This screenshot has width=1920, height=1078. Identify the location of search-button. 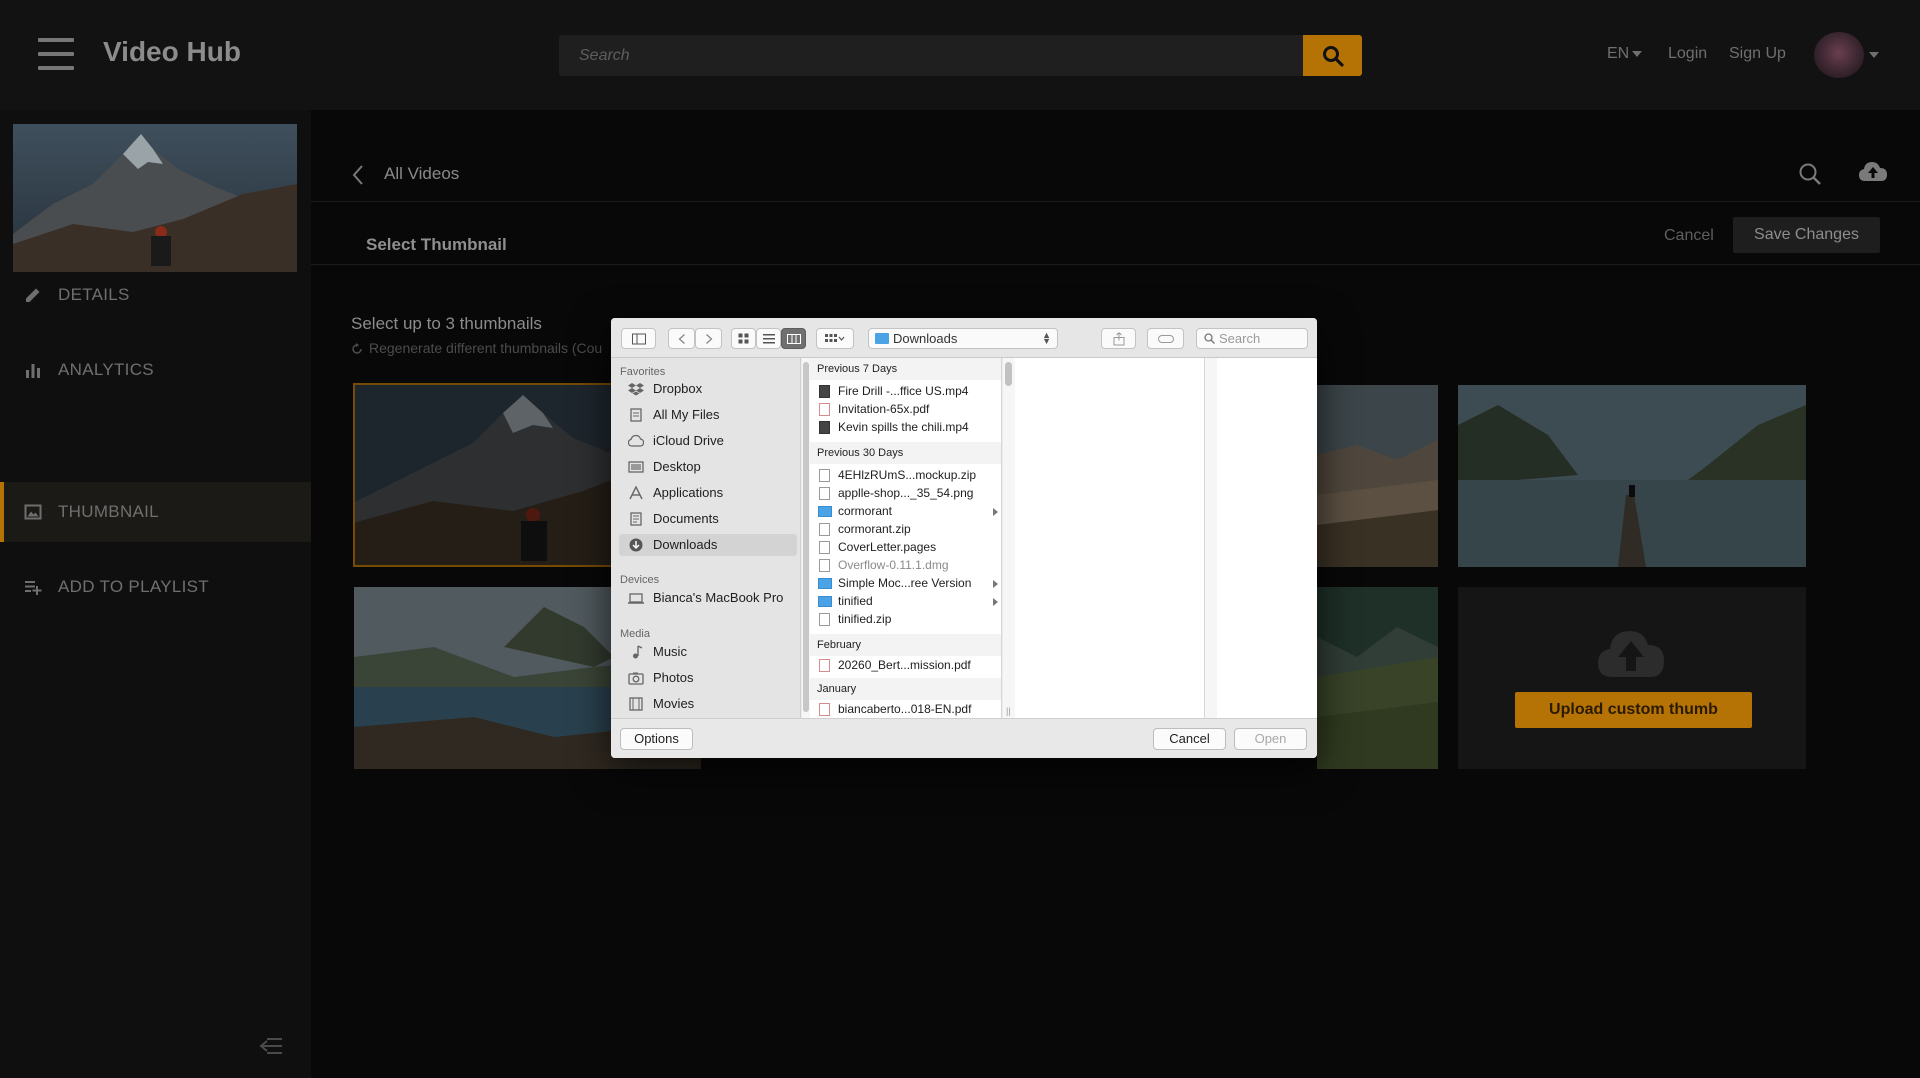
(1332, 55).